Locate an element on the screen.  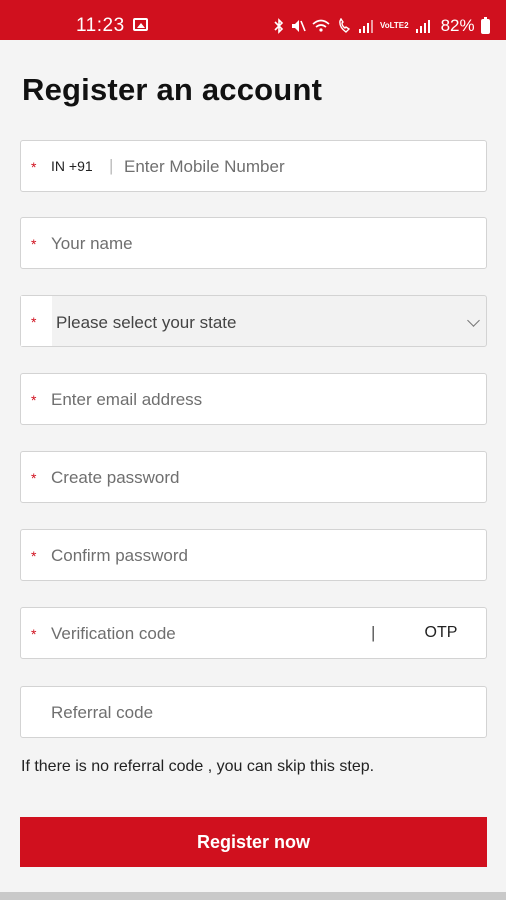
register-now-button: Register now is located at coordinates (253, 842).